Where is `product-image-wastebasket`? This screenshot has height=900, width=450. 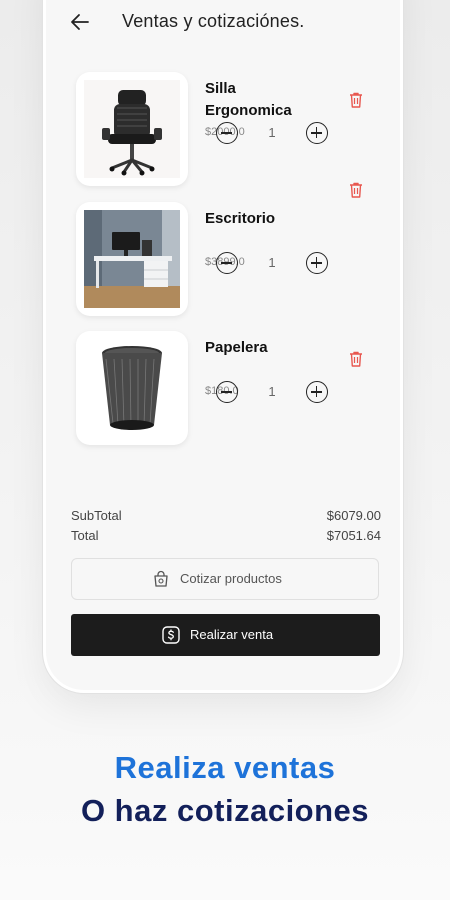
product-image-wastebasket is located at coordinates (132, 388).